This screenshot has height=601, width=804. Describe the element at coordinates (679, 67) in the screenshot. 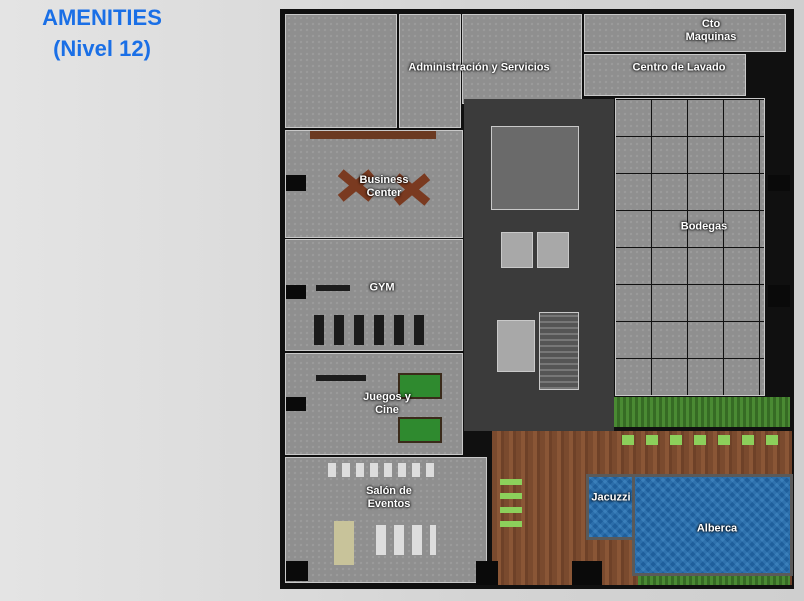

I see `label-centro-lavado: Centro de Lavado` at that location.